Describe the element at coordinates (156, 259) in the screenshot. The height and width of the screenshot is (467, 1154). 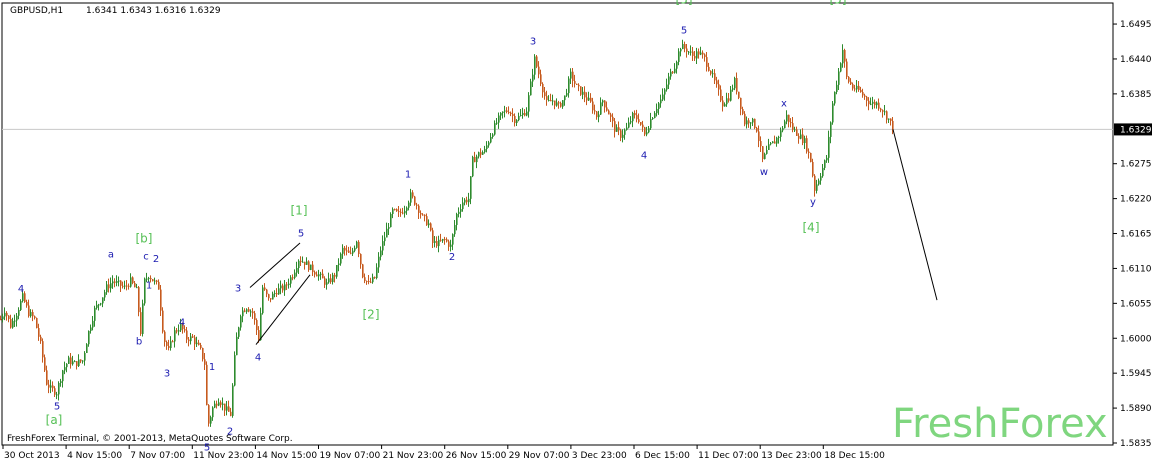
I see `wave-label-minor: 2` at that location.